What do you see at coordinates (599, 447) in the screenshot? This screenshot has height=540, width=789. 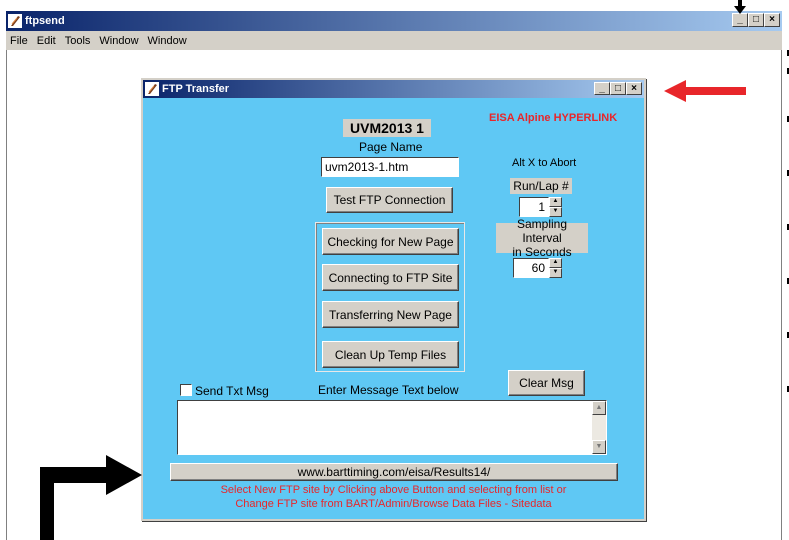 I see `scroll-down-arrow-icon: ▼` at bounding box center [599, 447].